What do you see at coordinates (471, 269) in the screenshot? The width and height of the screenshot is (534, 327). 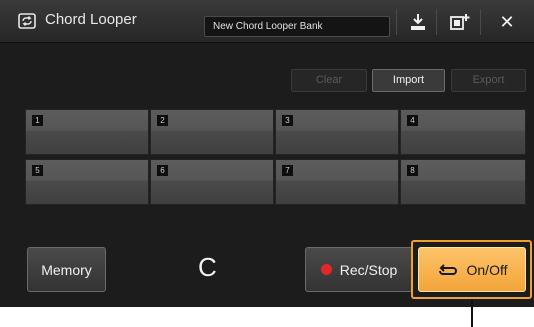 I see `on-off-highlight-frame` at bounding box center [471, 269].